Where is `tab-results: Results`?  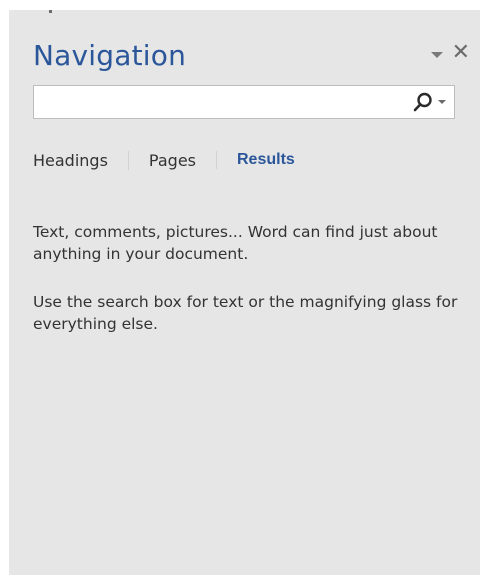 tab-results: Results is located at coordinates (265, 160).